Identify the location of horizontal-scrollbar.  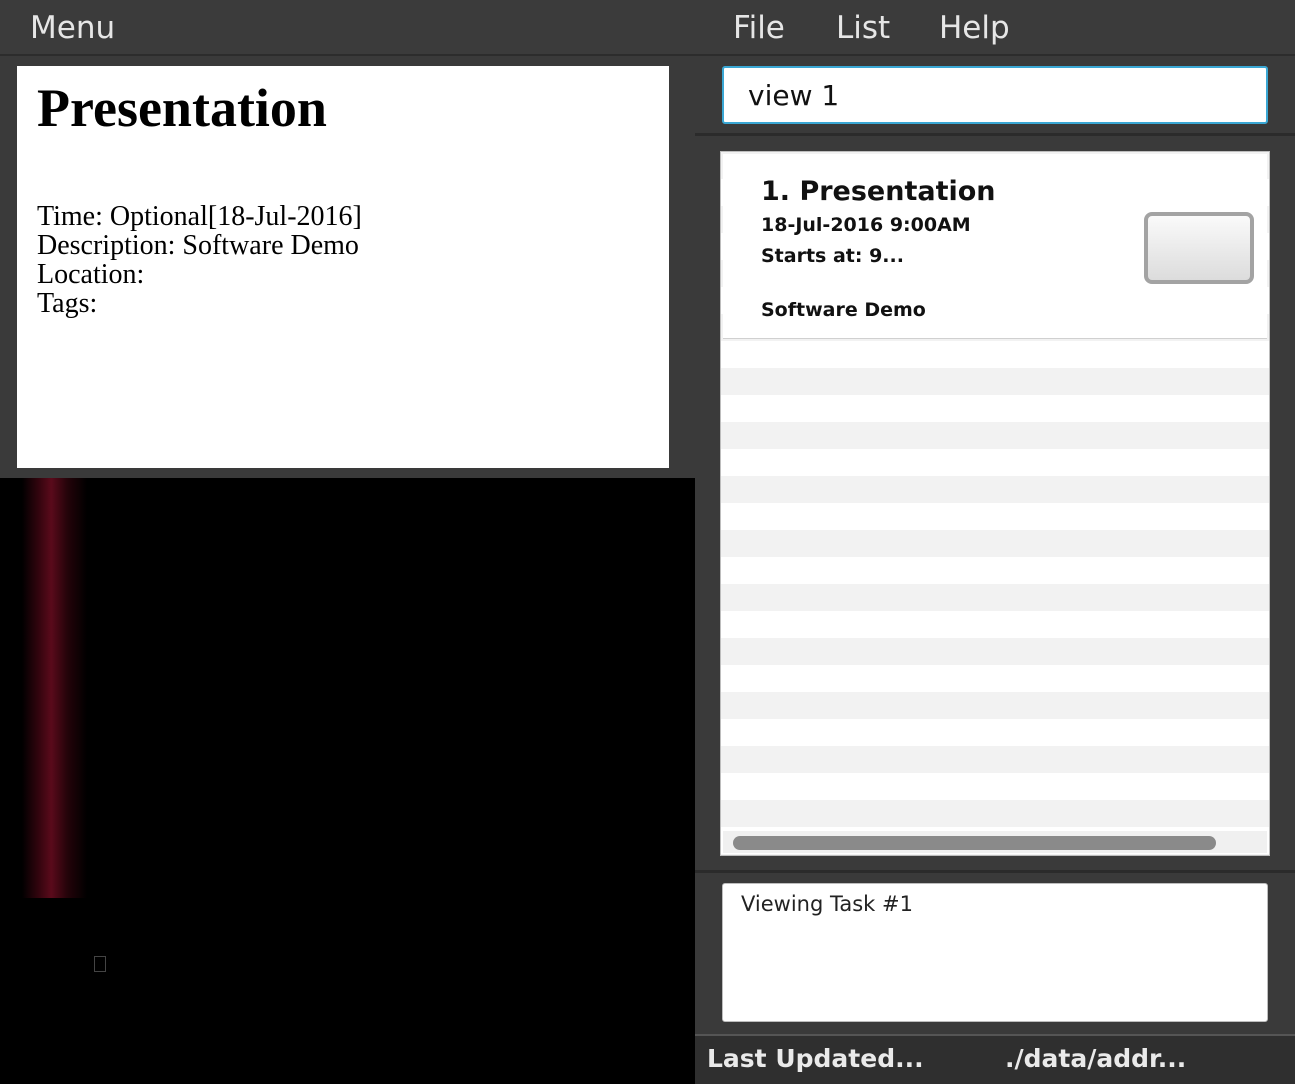
(995, 842).